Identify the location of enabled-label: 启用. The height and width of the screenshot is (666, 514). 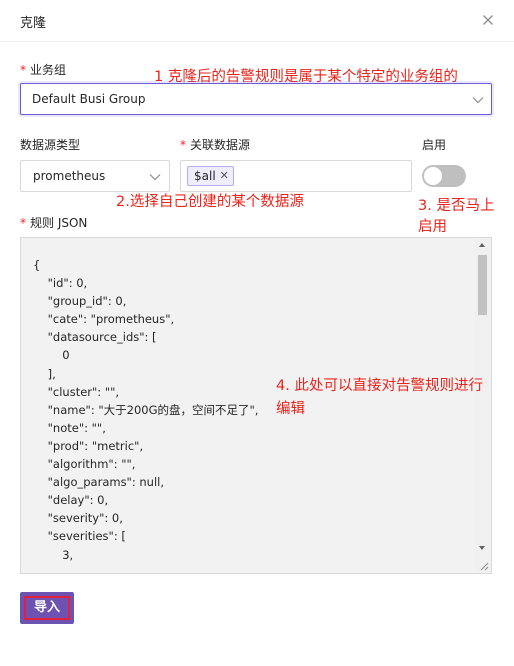
(434, 145).